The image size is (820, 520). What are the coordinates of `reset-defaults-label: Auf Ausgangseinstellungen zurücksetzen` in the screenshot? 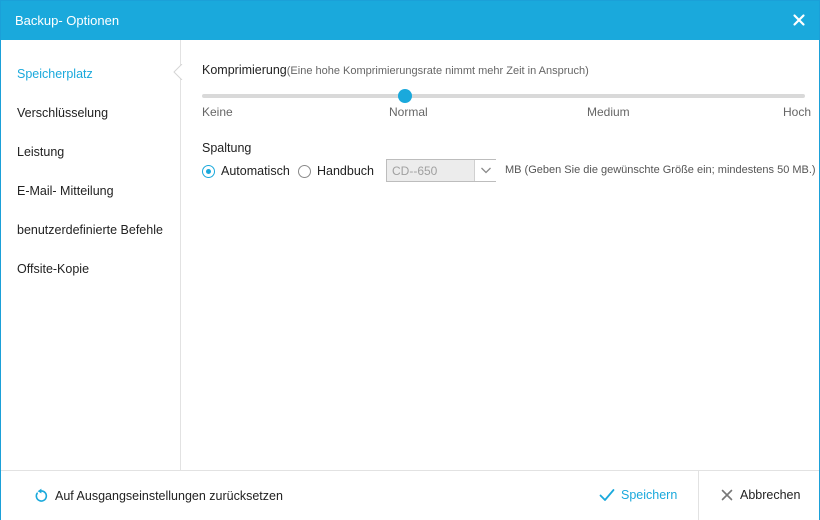 It's located at (169, 496).